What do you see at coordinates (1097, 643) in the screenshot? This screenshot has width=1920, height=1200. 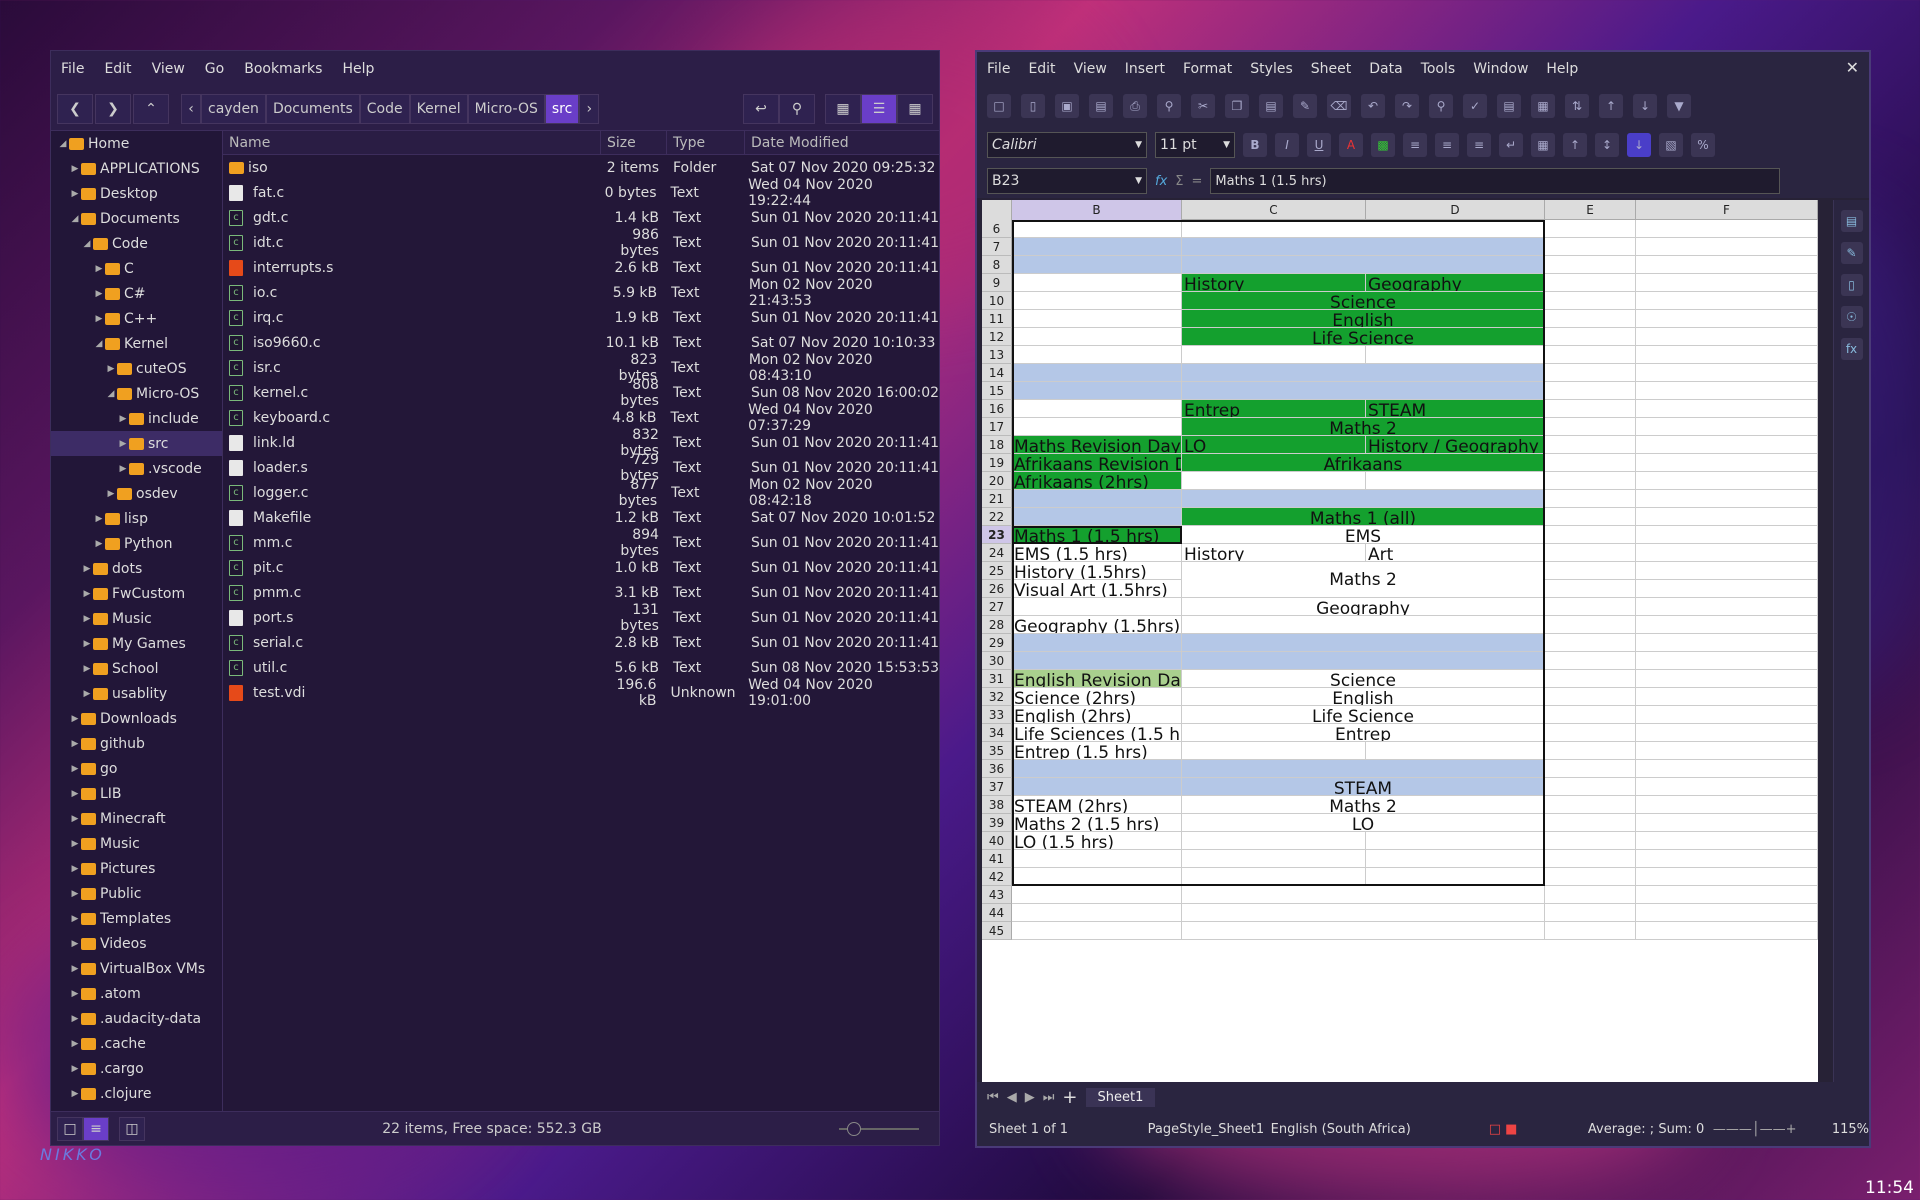 I see `cell-b29` at bounding box center [1097, 643].